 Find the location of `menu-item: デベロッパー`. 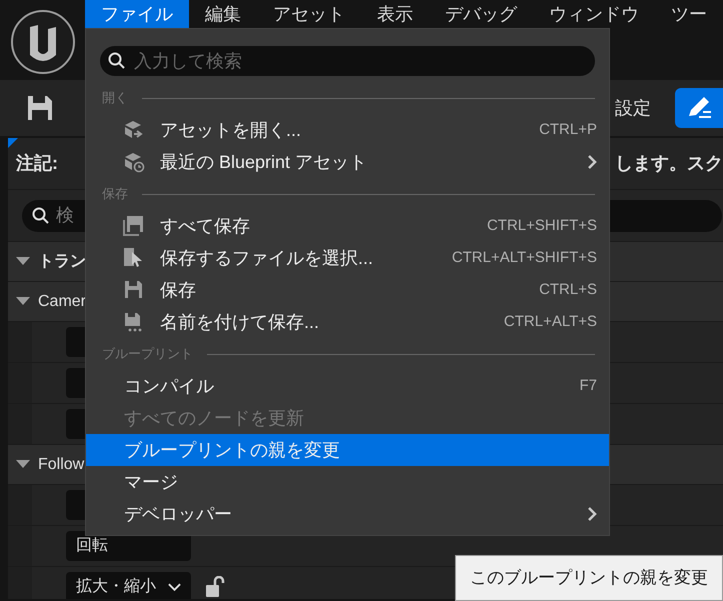

menu-item: デベロッパー is located at coordinates (347, 514).